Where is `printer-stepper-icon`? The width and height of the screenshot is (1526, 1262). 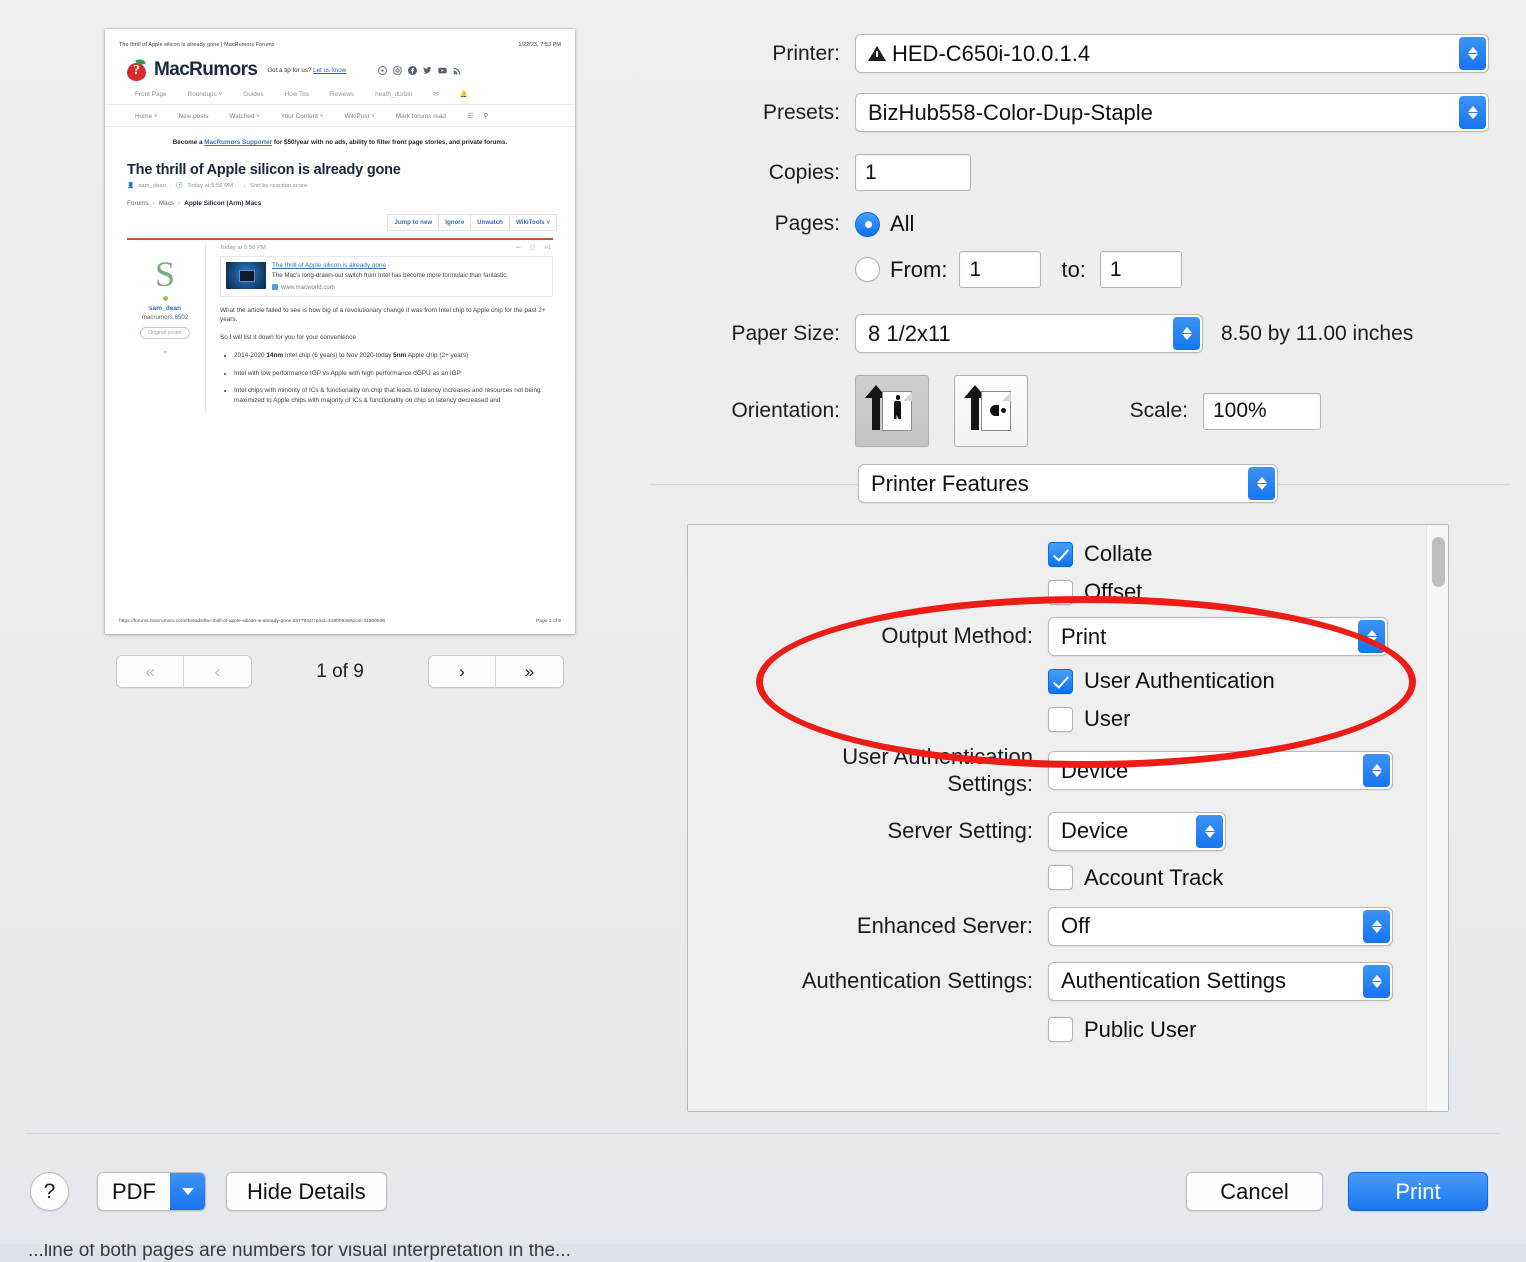 printer-stepper-icon is located at coordinates (1472, 53).